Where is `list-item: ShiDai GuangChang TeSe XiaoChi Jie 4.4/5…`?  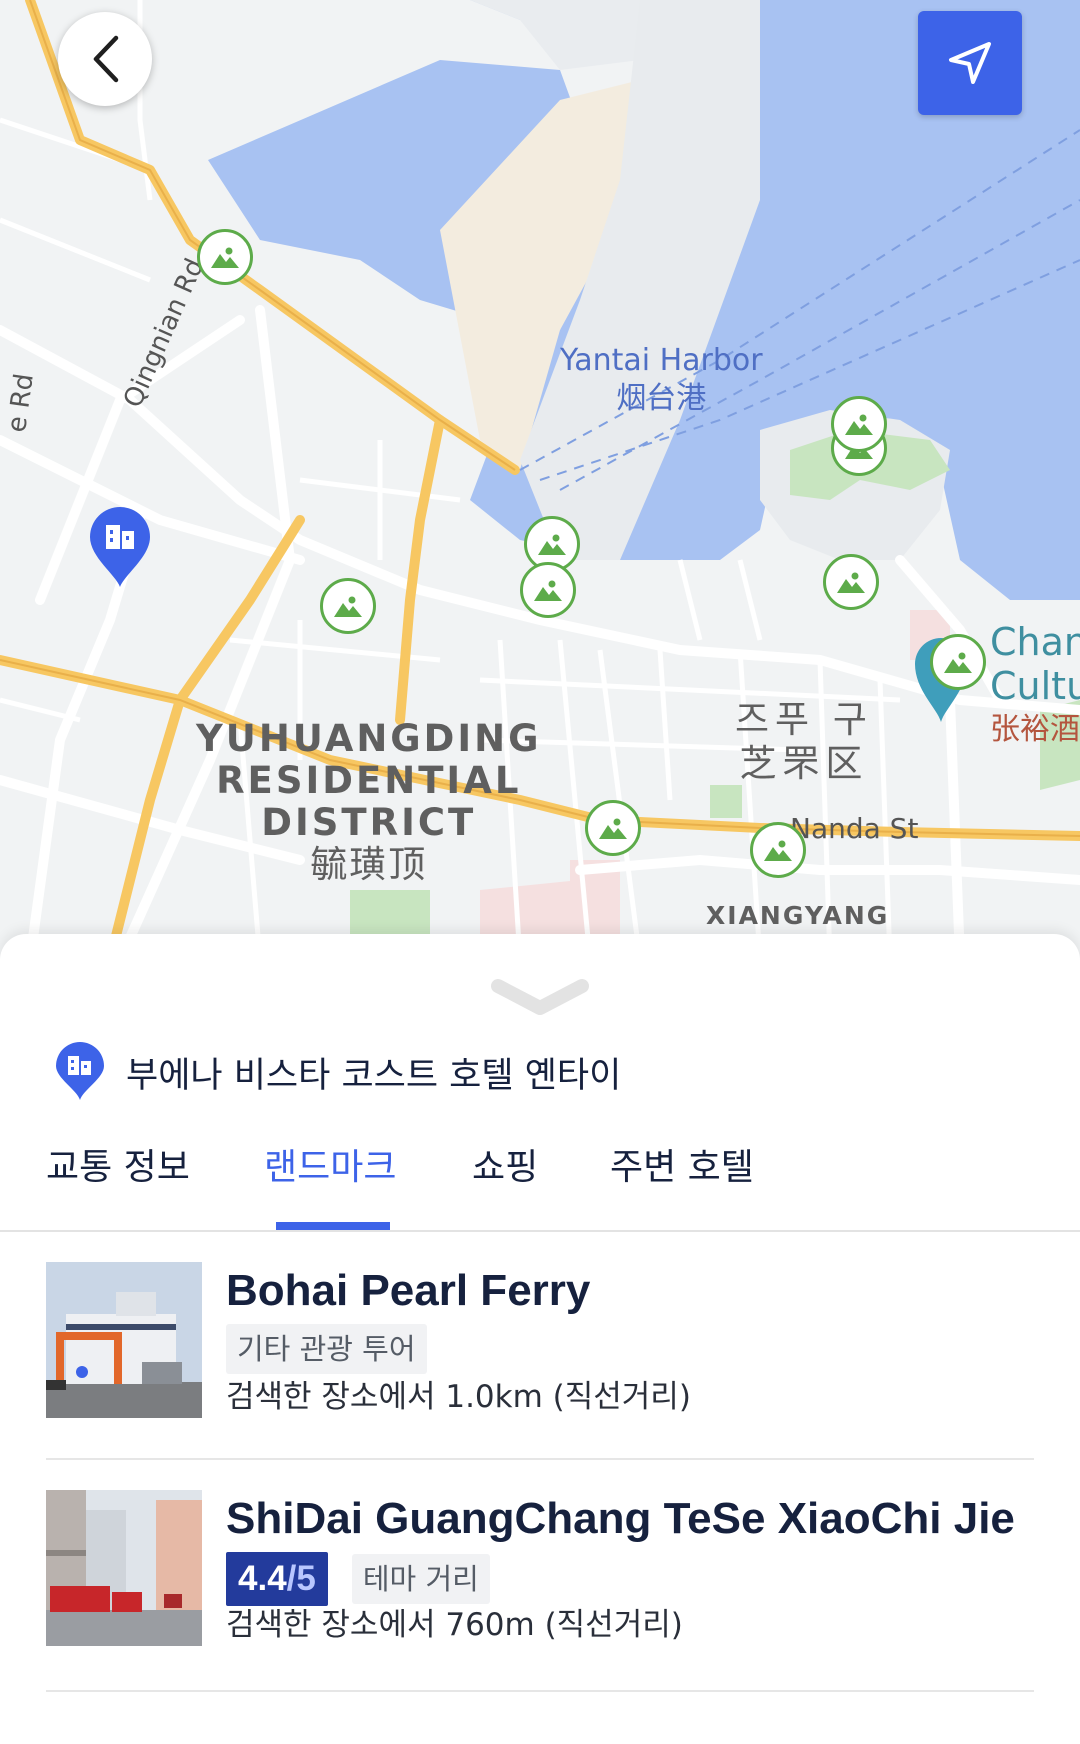
list-item: ShiDai GuangChang TeSe XiaoChi Jie 4.4/5… is located at coordinates (540, 1591).